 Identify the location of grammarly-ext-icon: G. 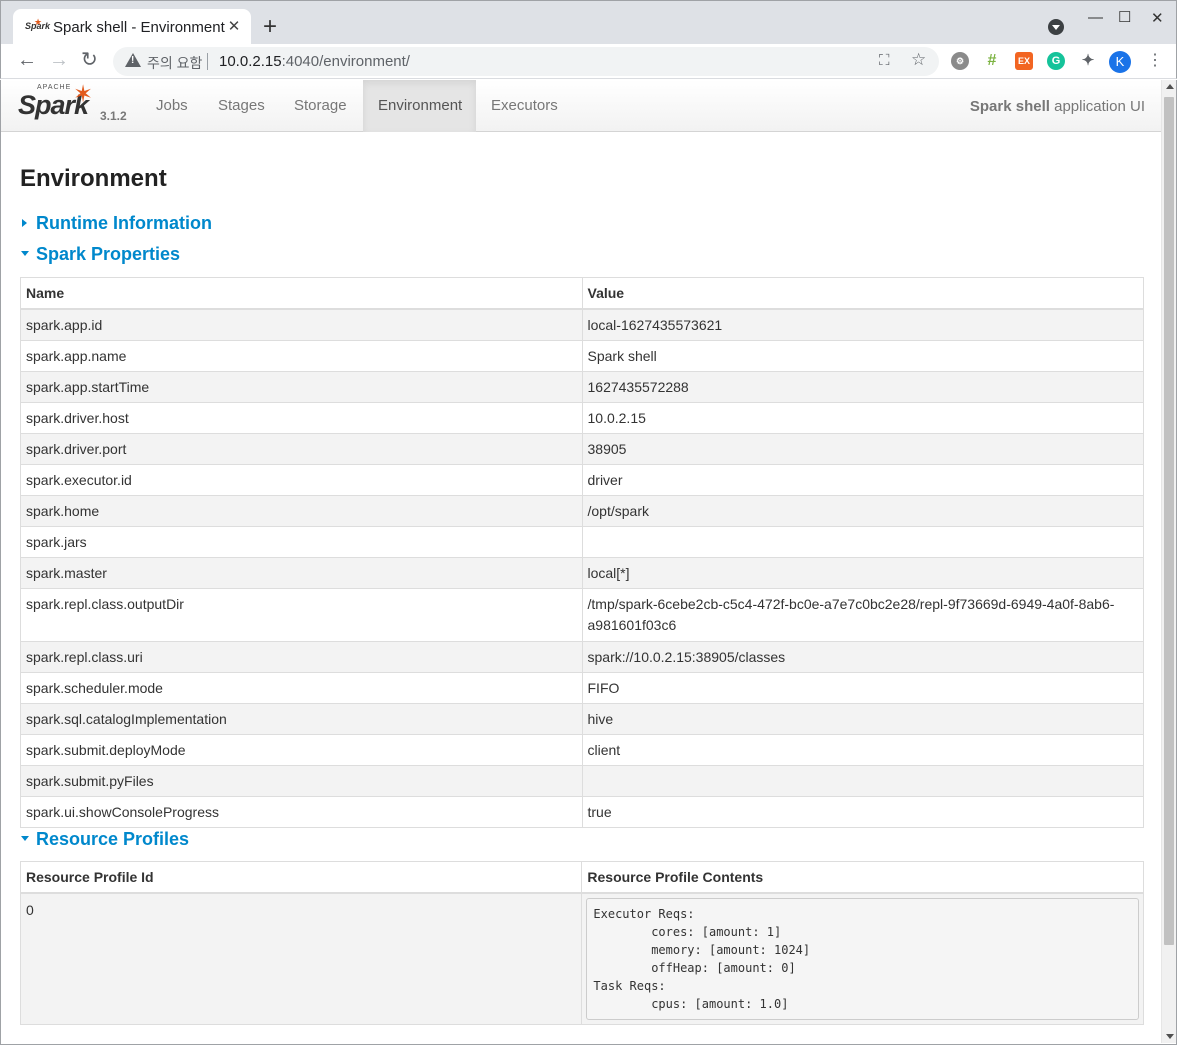
(1056, 61).